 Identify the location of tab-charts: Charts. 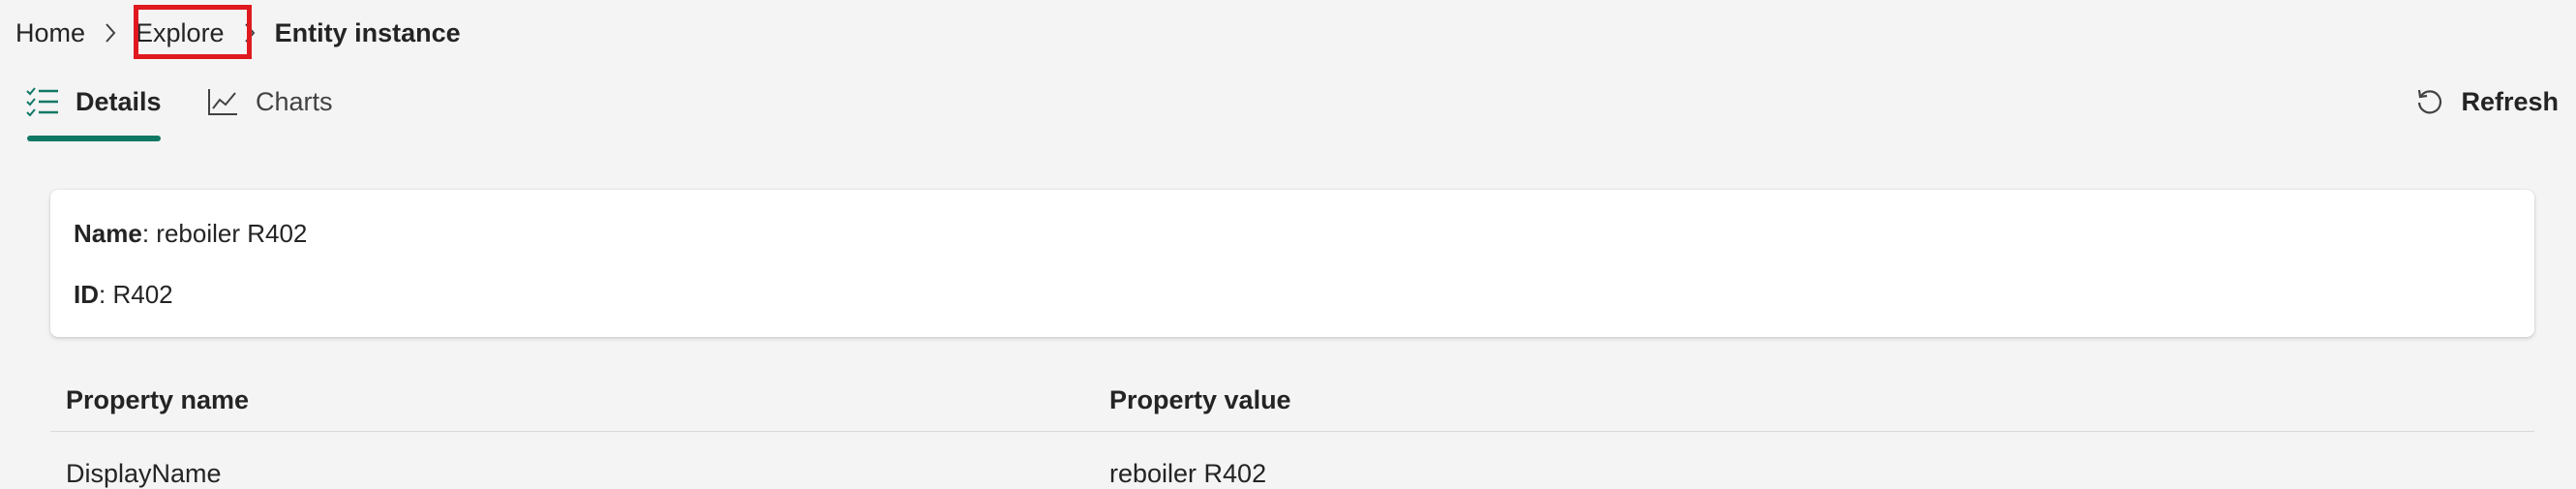
(269, 102).